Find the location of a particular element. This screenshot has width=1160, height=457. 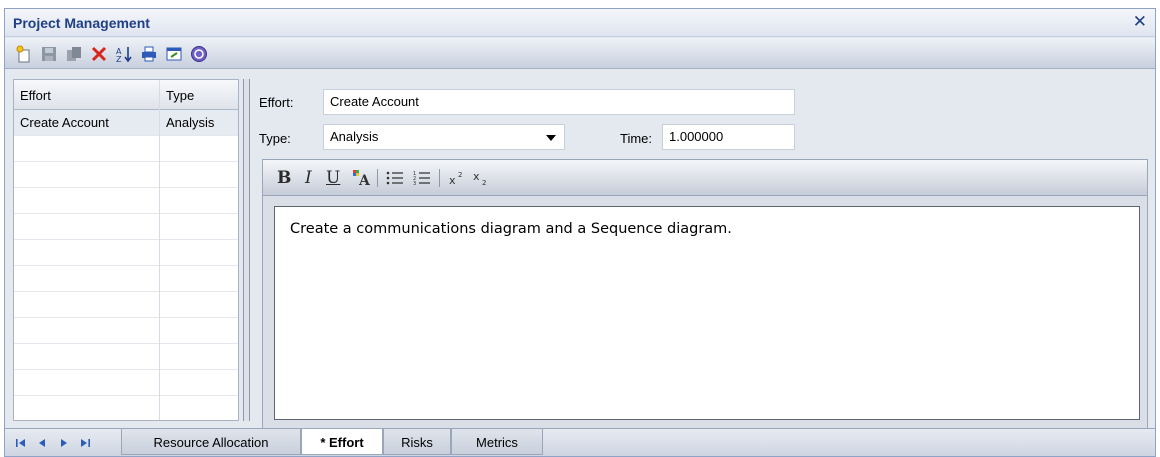

bold-button: B is located at coordinates (284, 178).